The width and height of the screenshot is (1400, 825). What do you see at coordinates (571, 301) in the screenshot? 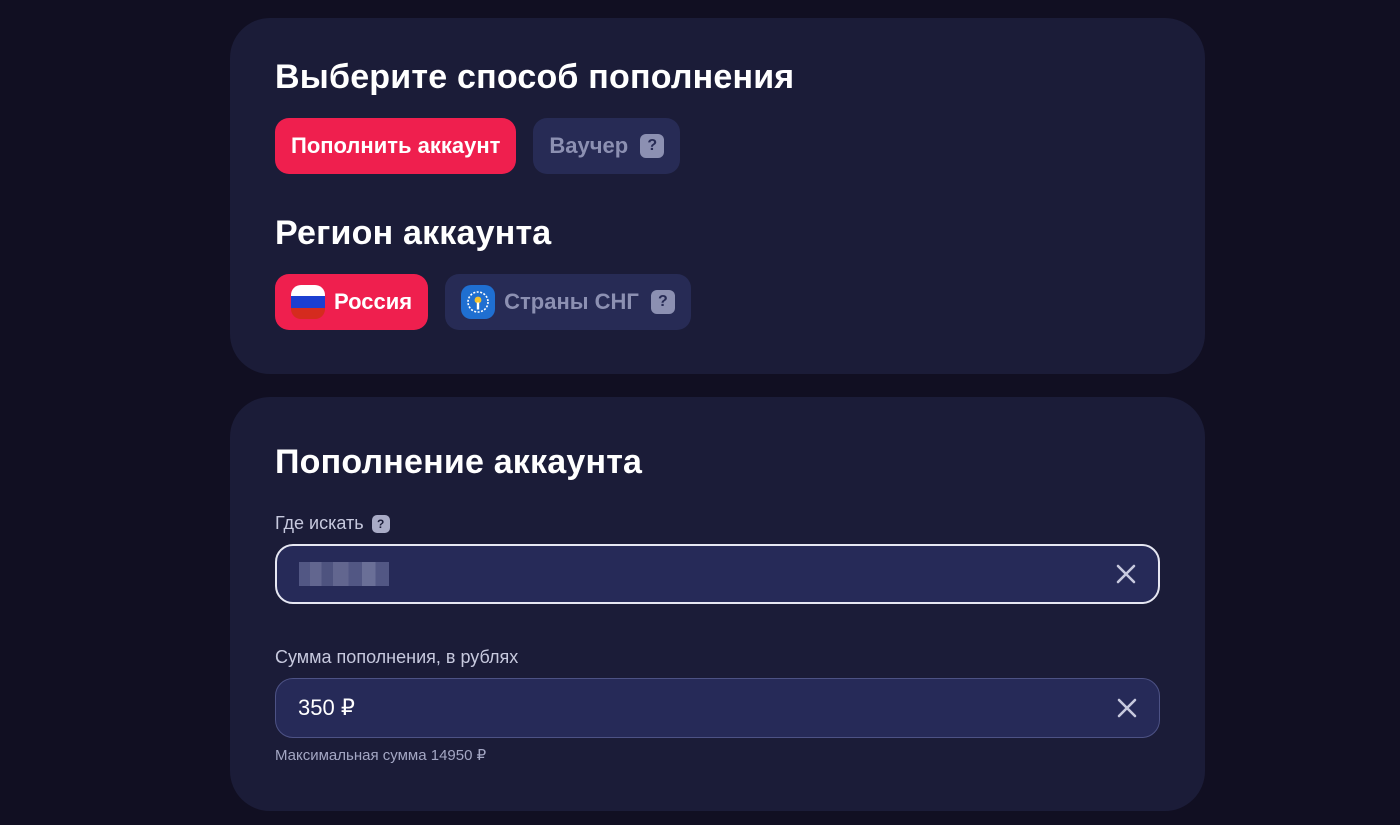
I see `region-cis-label: Страны СНГ` at bounding box center [571, 301].